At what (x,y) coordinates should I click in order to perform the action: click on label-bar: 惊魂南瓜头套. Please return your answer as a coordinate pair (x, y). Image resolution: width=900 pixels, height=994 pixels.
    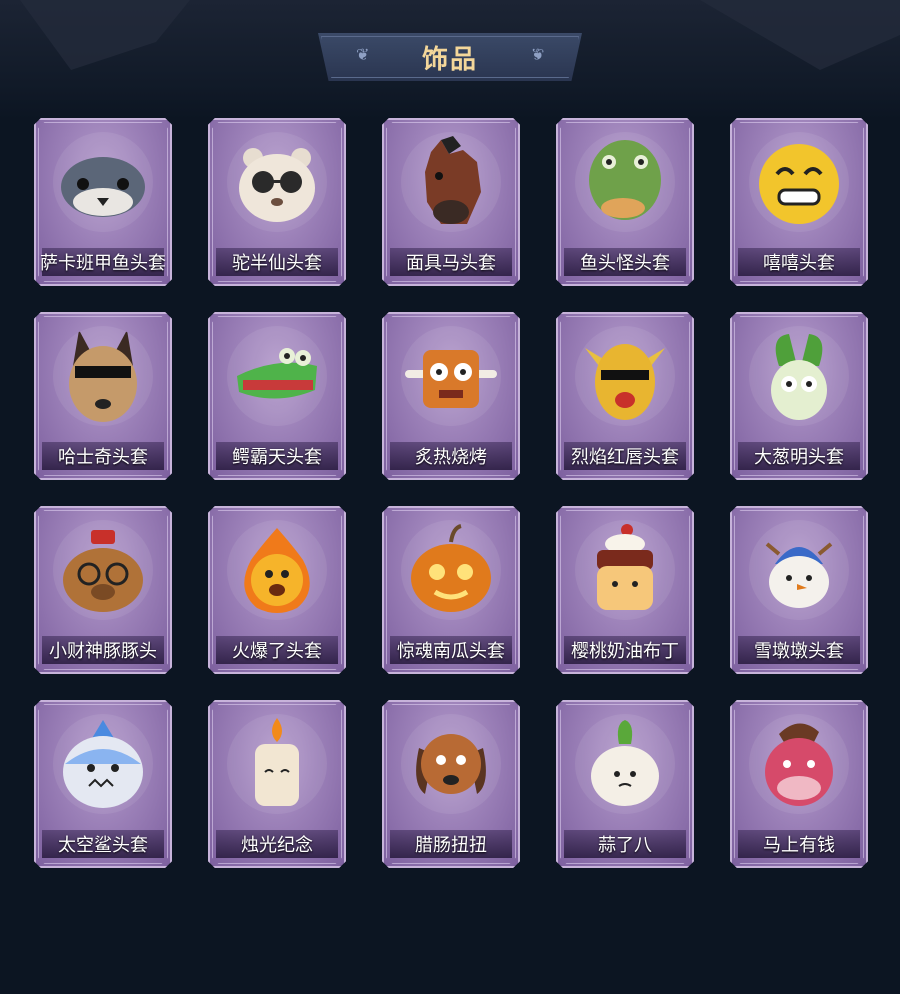
    Looking at the image, I should click on (451, 650).